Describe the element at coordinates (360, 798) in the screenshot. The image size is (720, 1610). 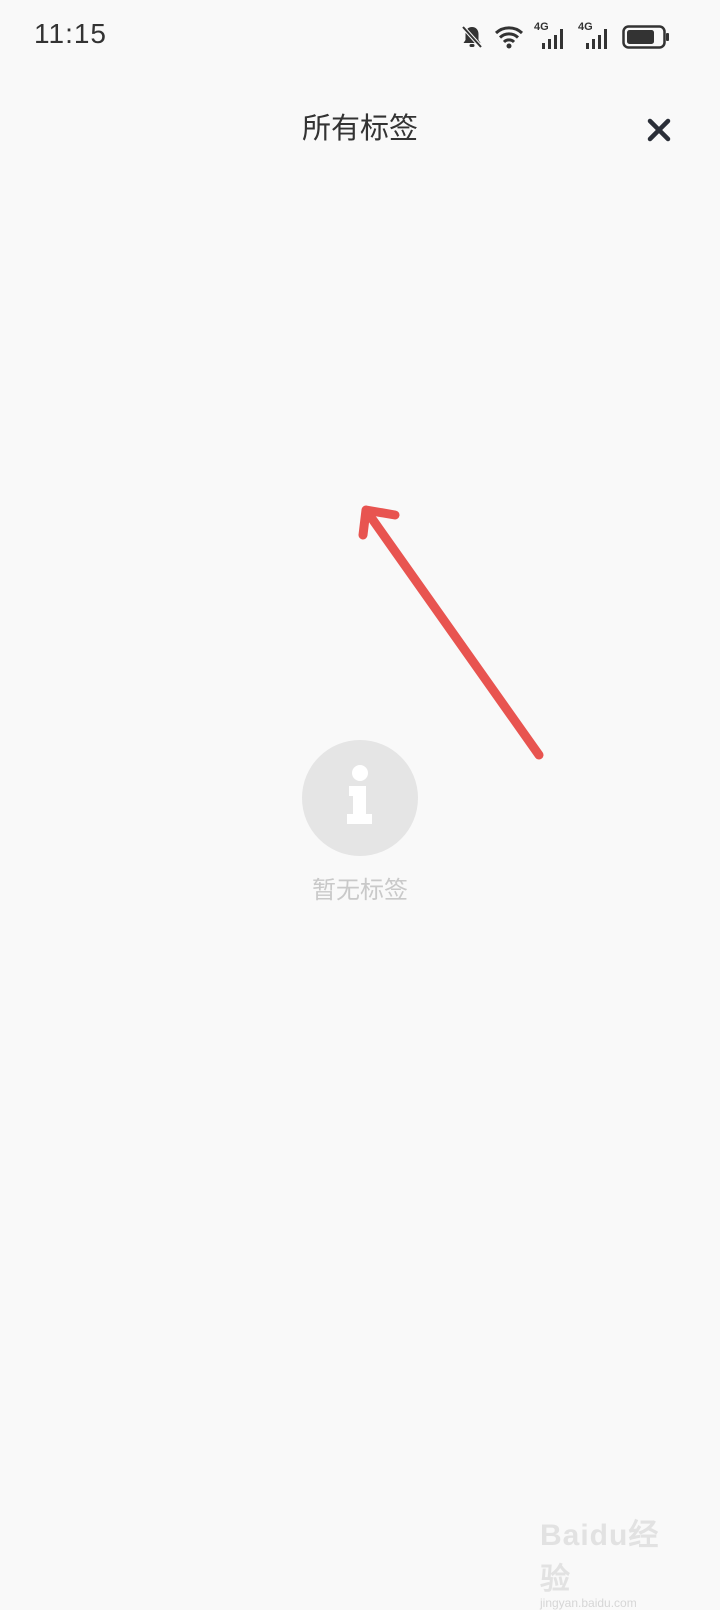
I see `info-icon` at that location.